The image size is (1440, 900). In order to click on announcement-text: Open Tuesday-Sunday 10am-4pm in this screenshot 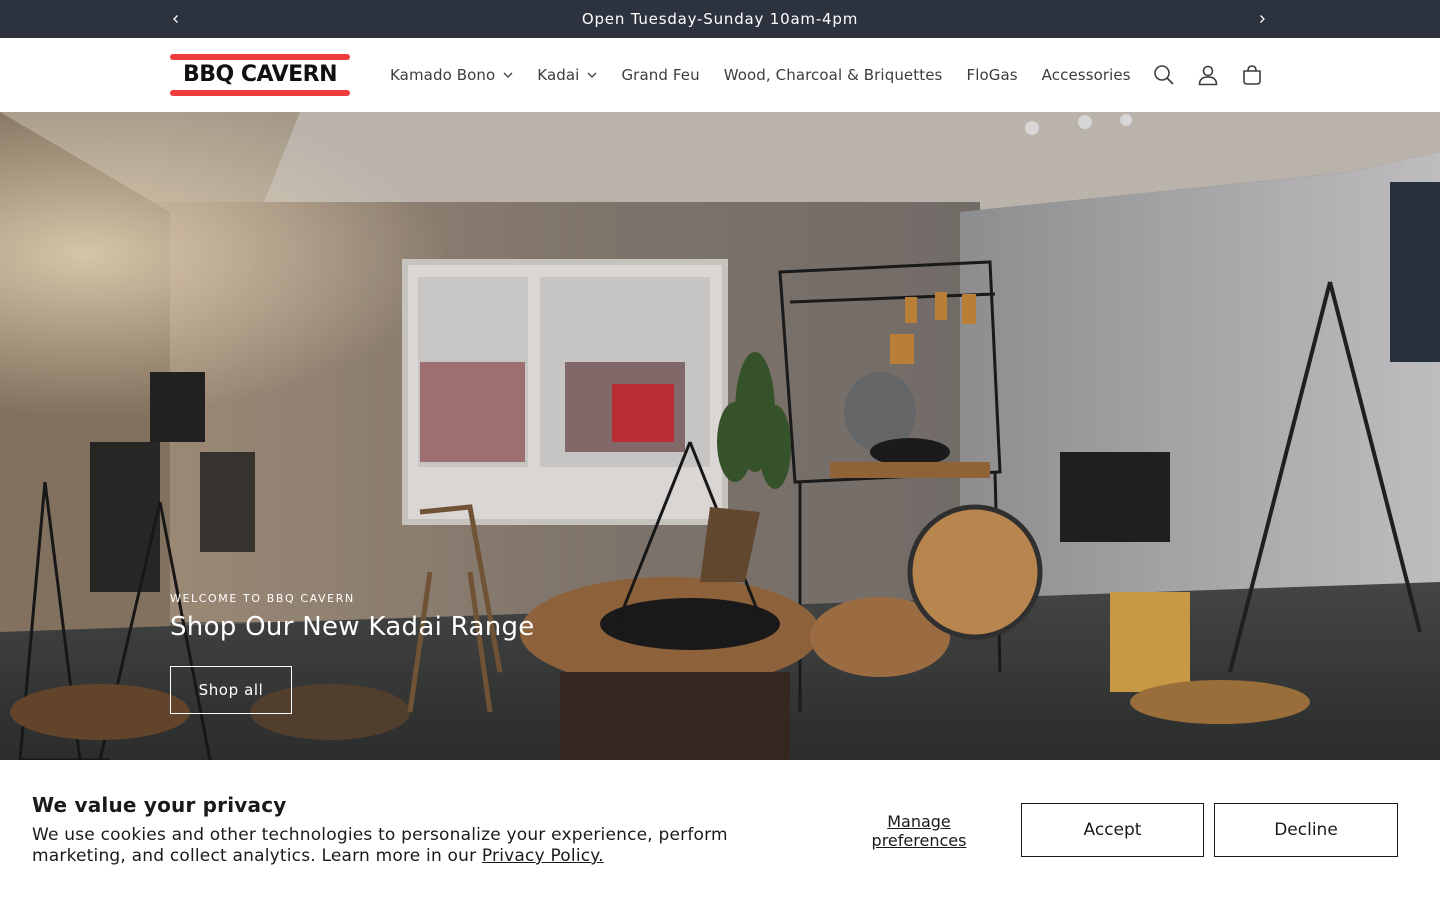, I will do `click(720, 19)`.